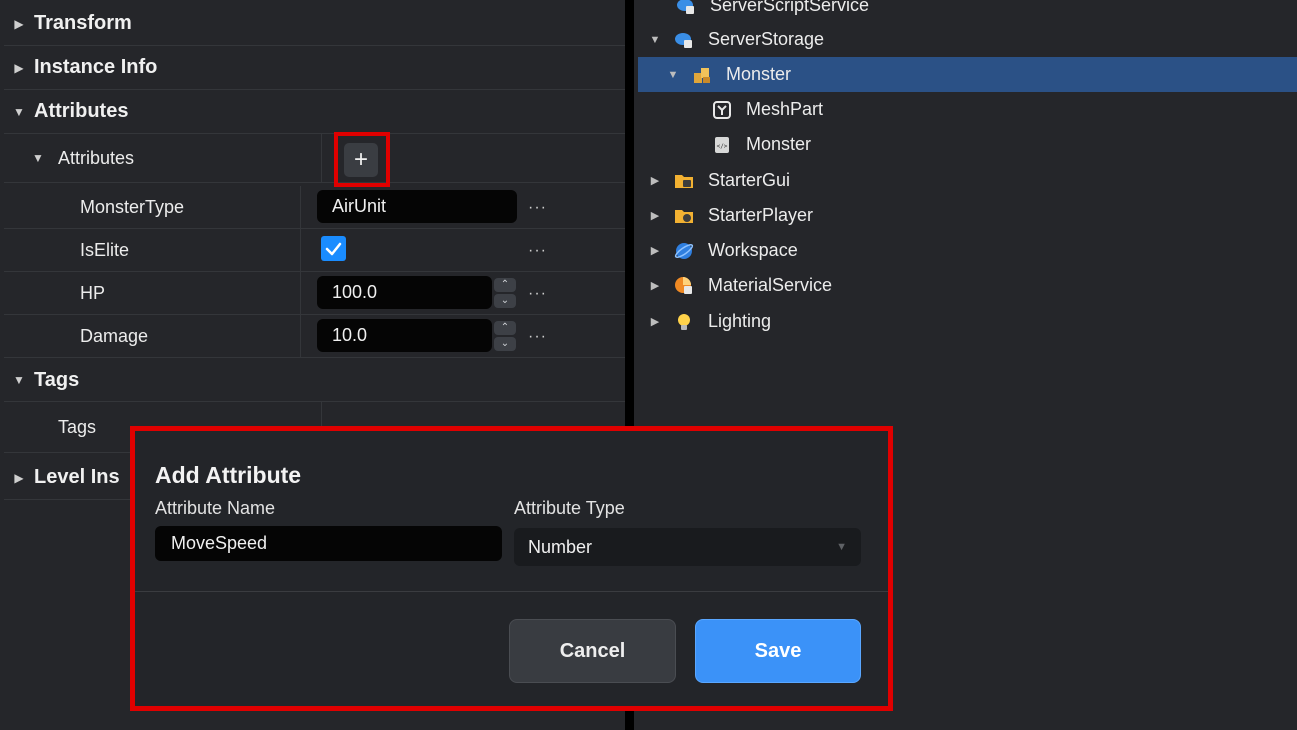 The width and height of the screenshot is (1297, 730). What do you see at coordinates (114, 336) in the screenshot?
I see `attribute-name: Damage` at bounding box center [114, 336].